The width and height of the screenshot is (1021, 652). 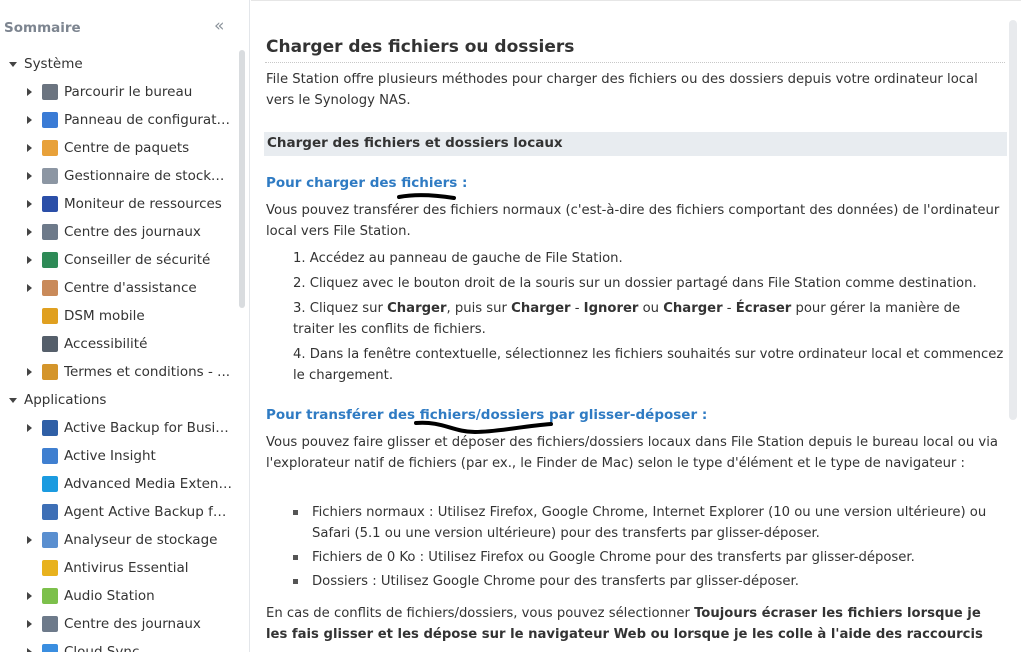 What do you see at coordinates (50, 120) in the screenshot?
I see `control-panel-icon` at bounding box center [50, 120].